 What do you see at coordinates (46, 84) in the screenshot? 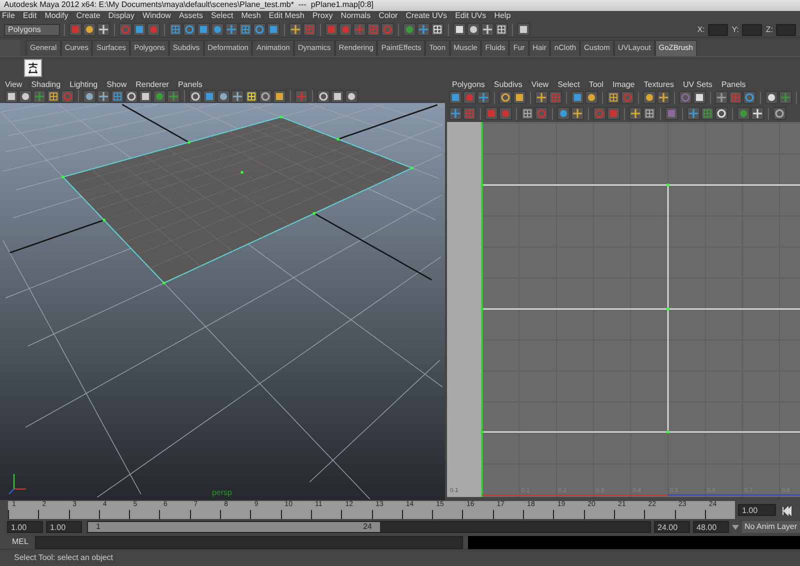
I see `panel-menu: Shading` at bounding box center [46, 84].